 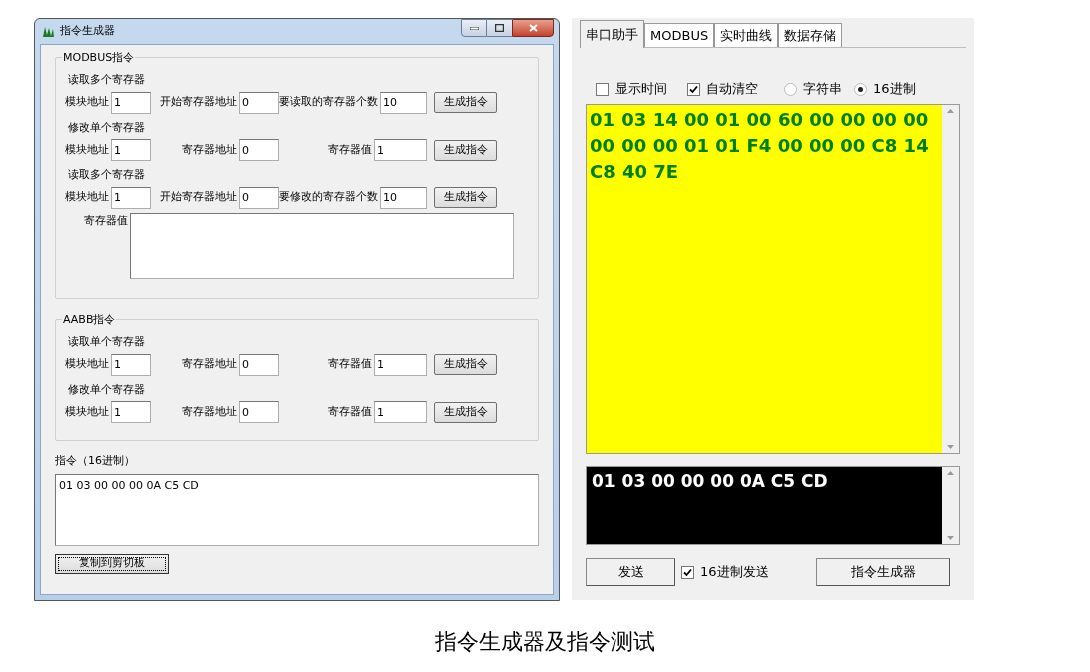 I want to click on tab: MODBUS, so click(x=679, y=35).